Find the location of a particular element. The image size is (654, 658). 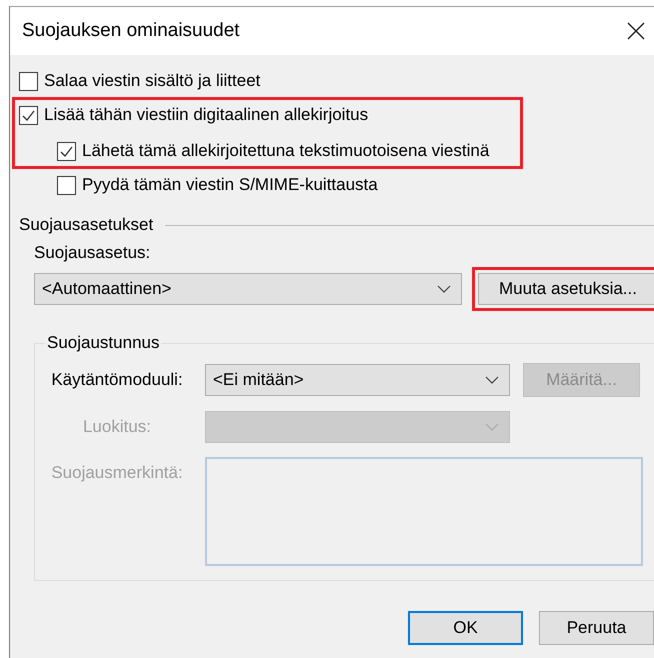

section-heading: Suojausasetukset is located at coordinates (86, 225).